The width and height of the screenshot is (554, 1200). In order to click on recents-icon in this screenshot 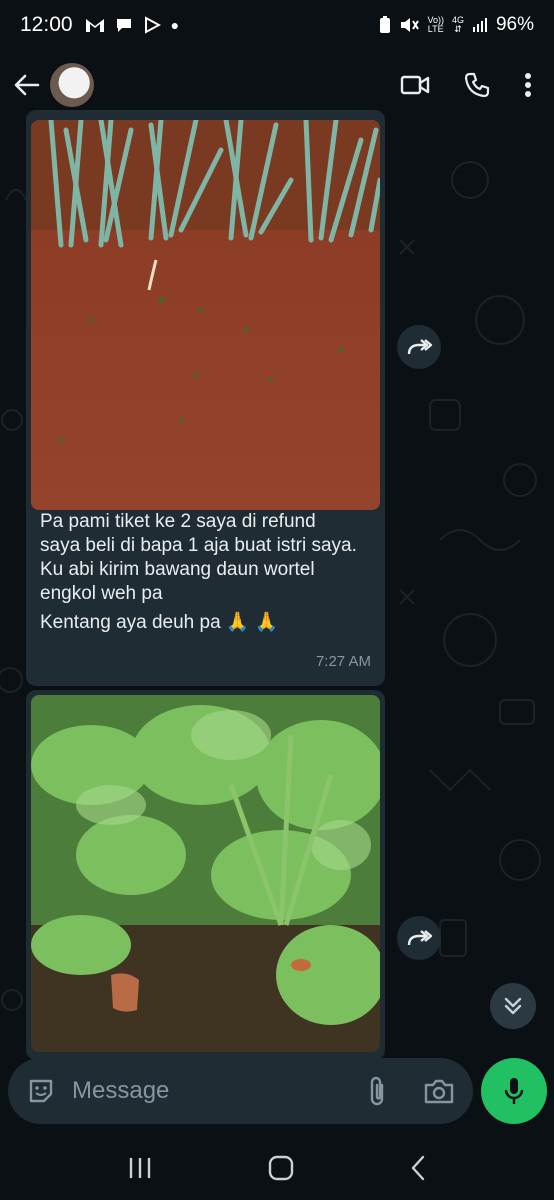, I will do `click(140, 1168)`.